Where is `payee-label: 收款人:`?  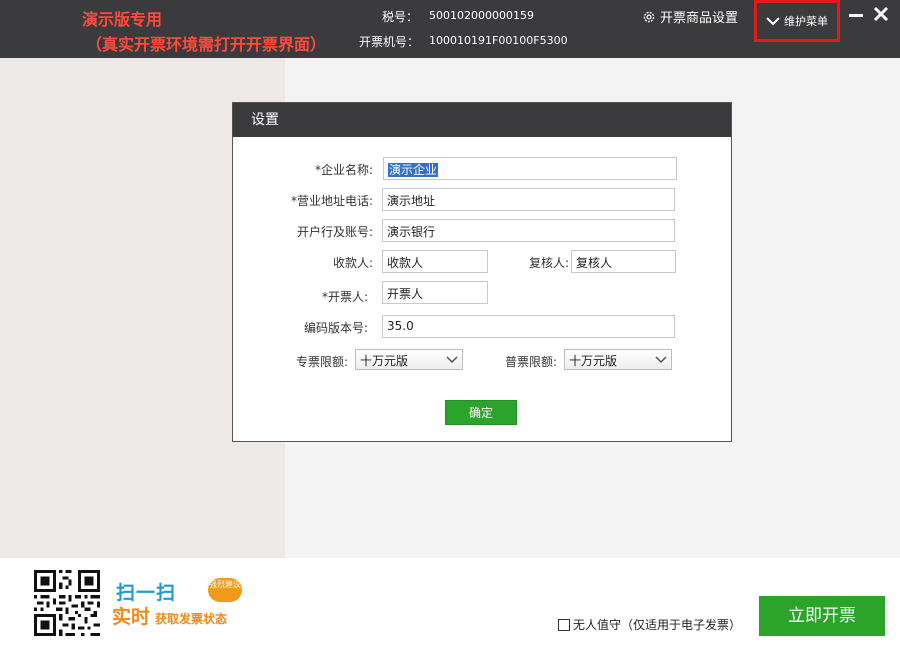 payee-label: 收款人: is located at coordinates (352, 263).